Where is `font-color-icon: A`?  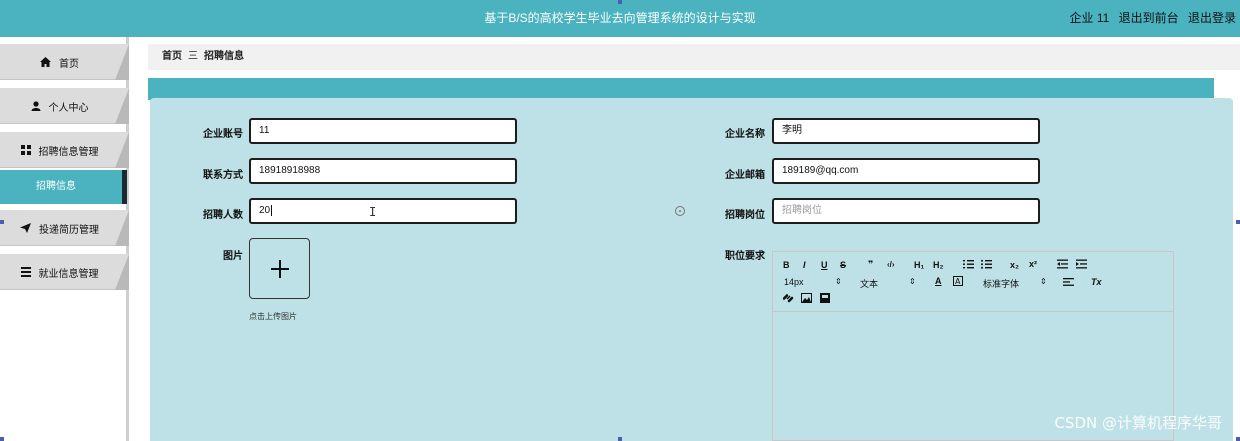
font-color-icon: A is located at coordinates (938, 281).